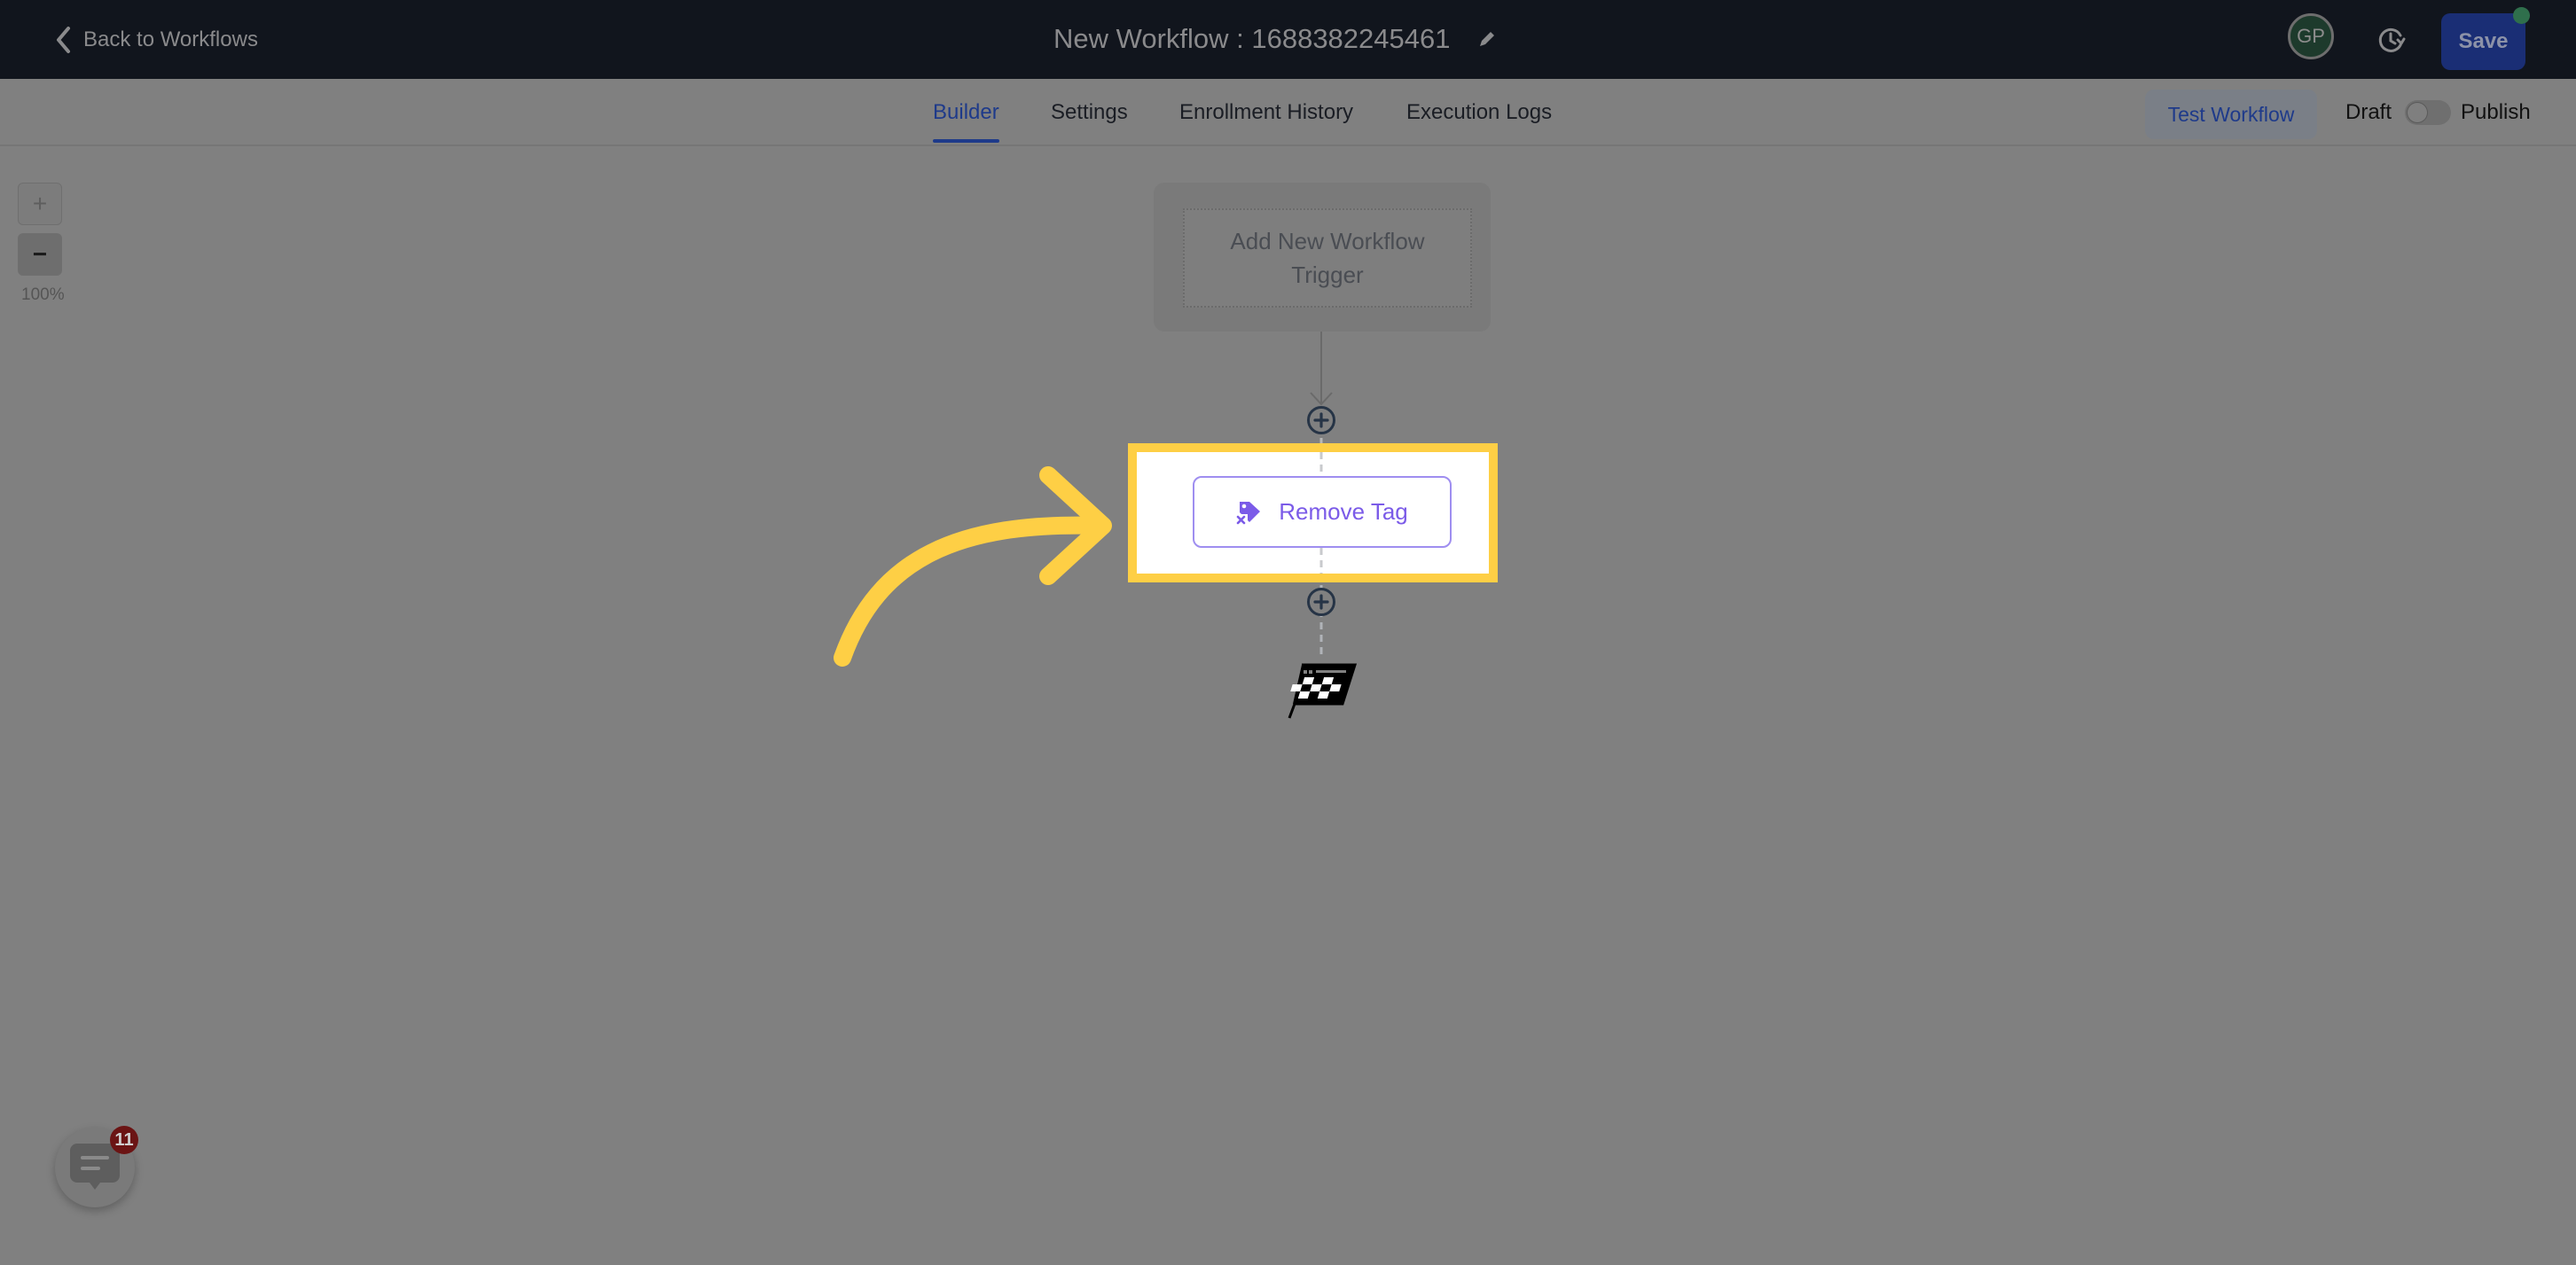  What do you see at coordinates (40, 254) in the screenshot?
I see `zoom-out-button: −` at bounding box center [40, 254].